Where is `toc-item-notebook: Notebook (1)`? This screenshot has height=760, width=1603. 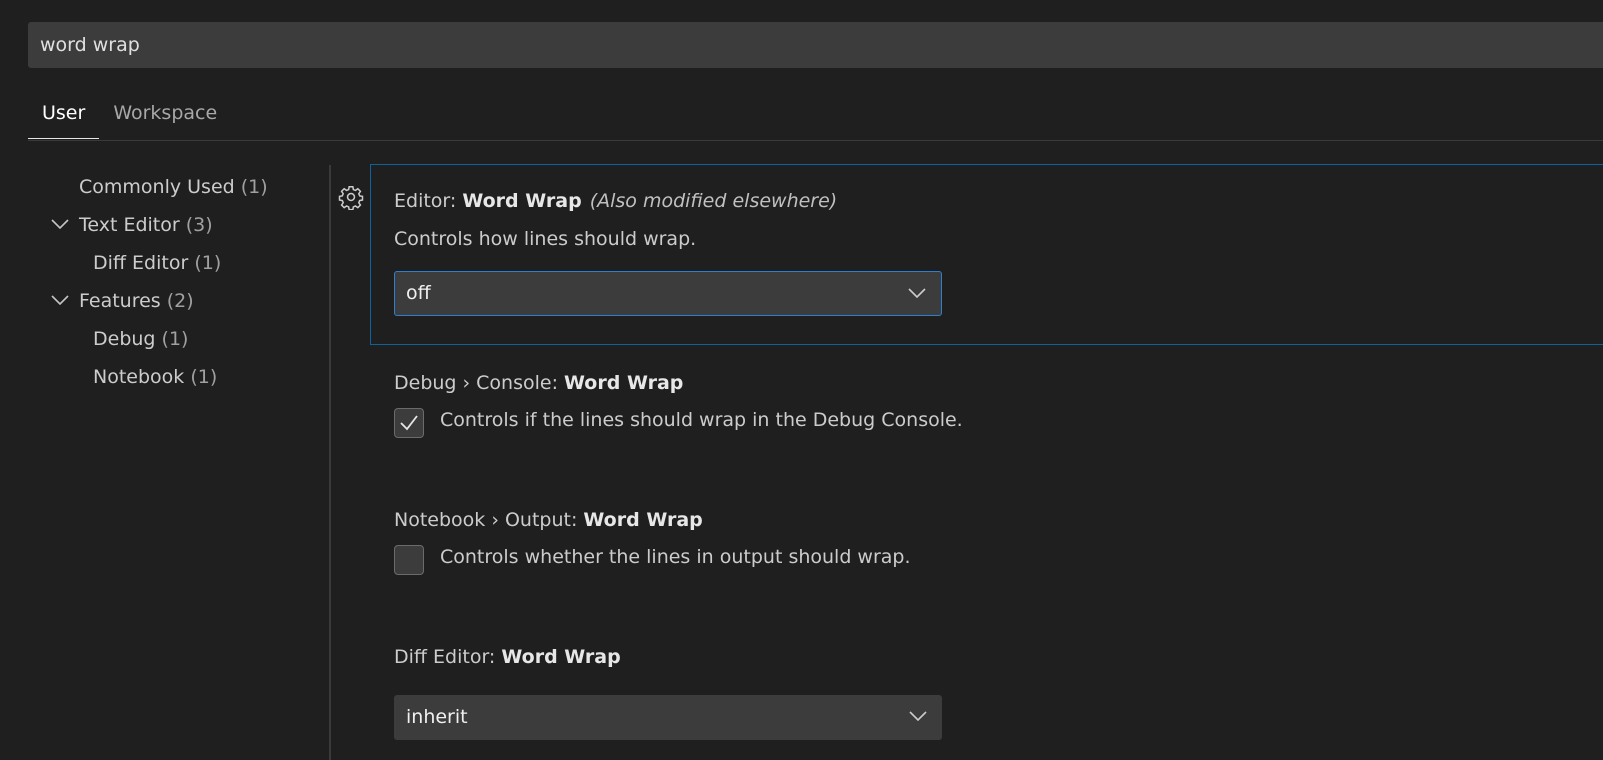
toc-item-notebook: Notebook (1) is located at coordinates (165, 377).